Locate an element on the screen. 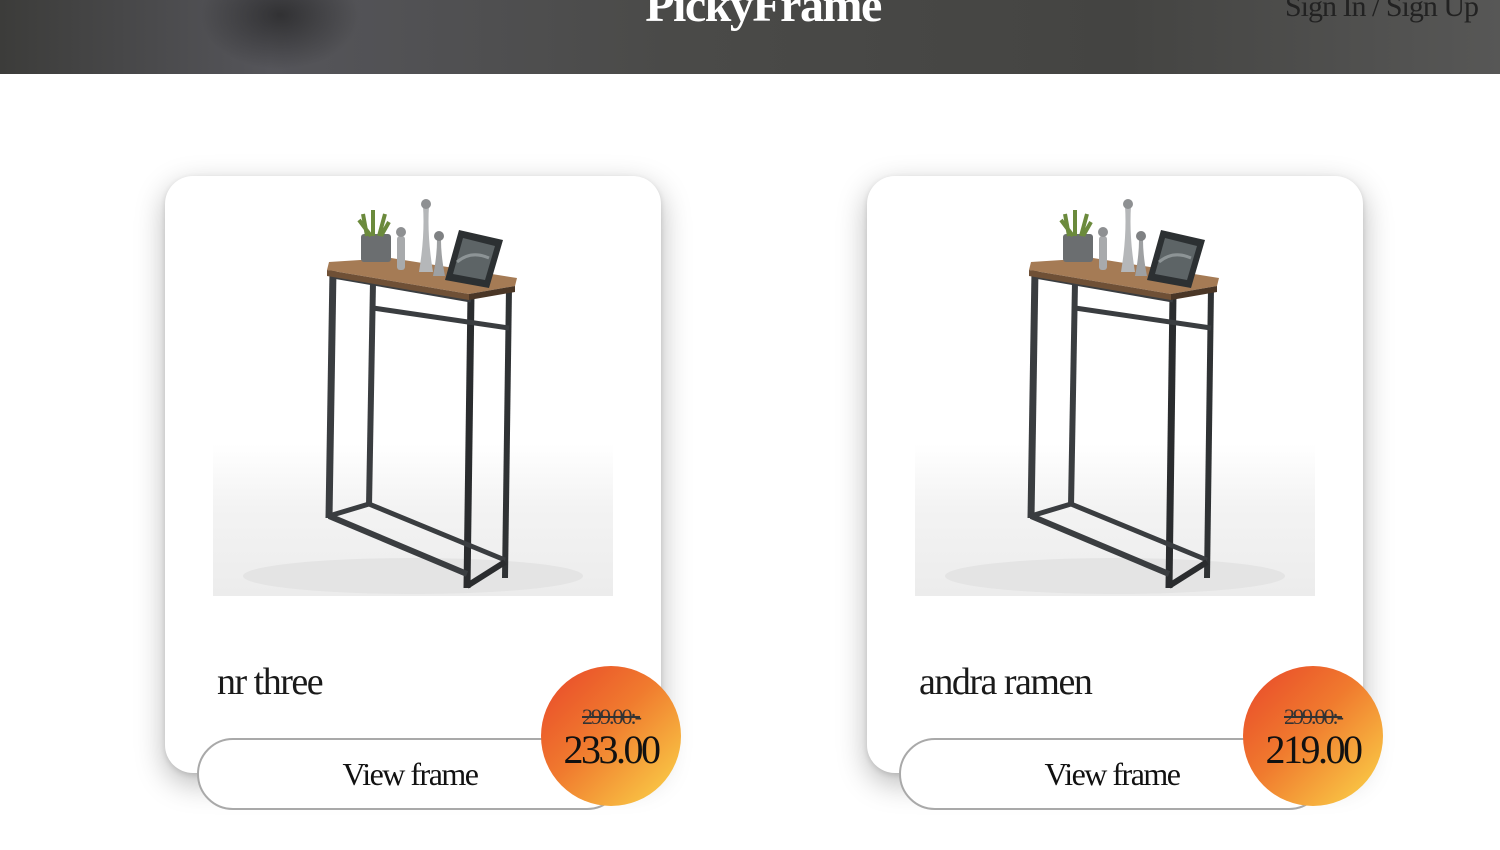 The width and height of the screenshot is (1500, 850). product-title: nr three is located at coordinates (270, 682).